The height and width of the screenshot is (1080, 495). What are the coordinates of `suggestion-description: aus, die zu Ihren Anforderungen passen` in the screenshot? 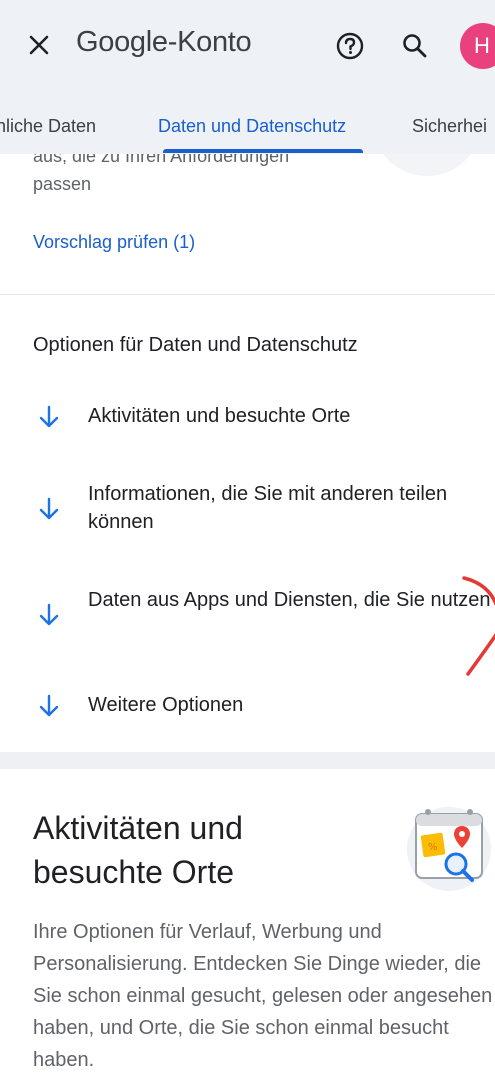 It's located at (161, 176).